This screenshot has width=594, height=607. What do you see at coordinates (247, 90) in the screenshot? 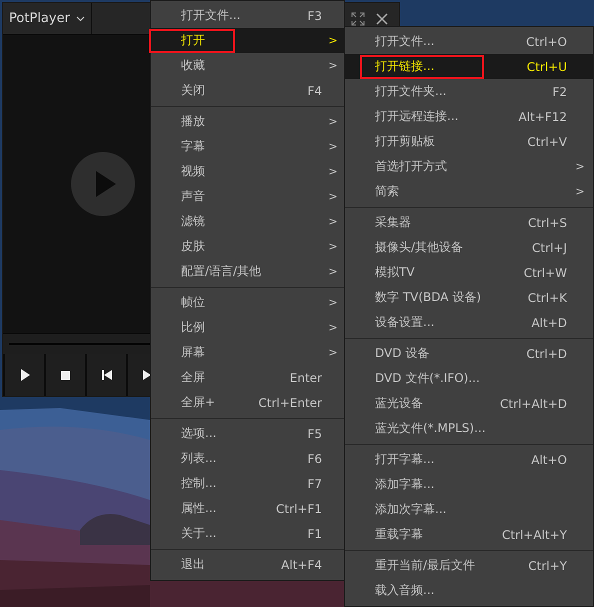
I see `menu-item: 关闭 F4` at bounding box center [247, 90].